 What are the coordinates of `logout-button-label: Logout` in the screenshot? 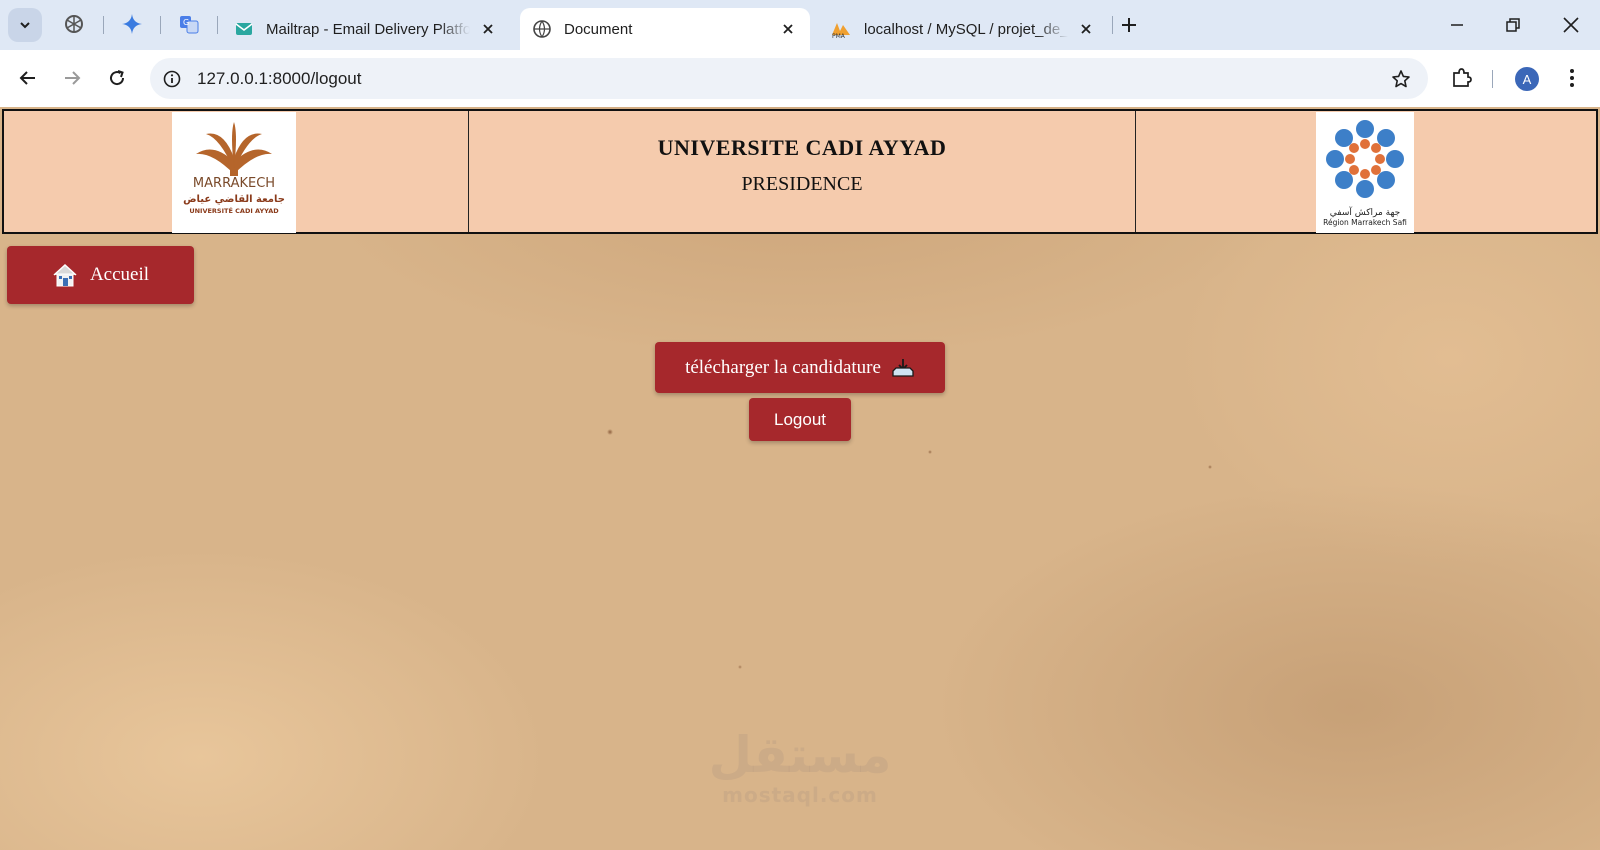 It's located at (800, 419).